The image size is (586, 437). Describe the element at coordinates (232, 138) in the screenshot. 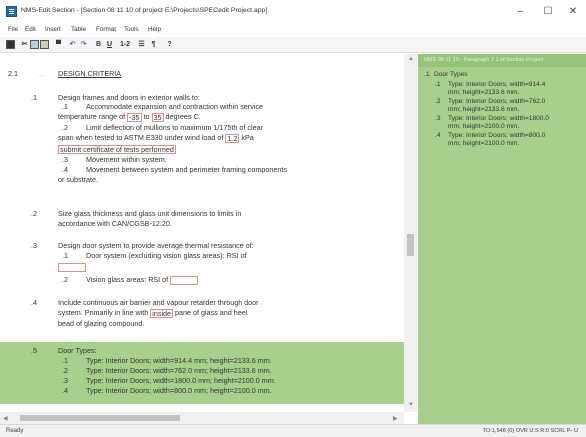

I see `wind-load-field: 1.2` at that location.